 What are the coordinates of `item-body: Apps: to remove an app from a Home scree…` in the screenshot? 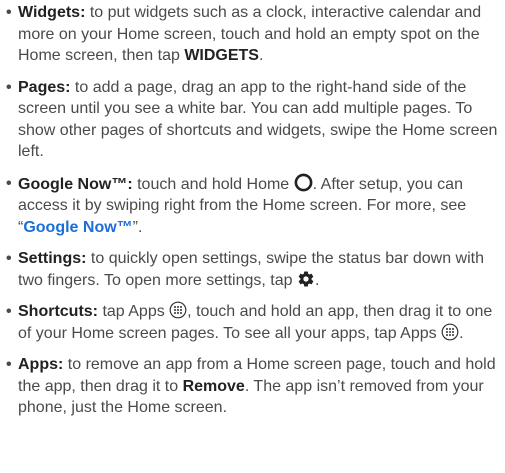 It's located at (259, 386).